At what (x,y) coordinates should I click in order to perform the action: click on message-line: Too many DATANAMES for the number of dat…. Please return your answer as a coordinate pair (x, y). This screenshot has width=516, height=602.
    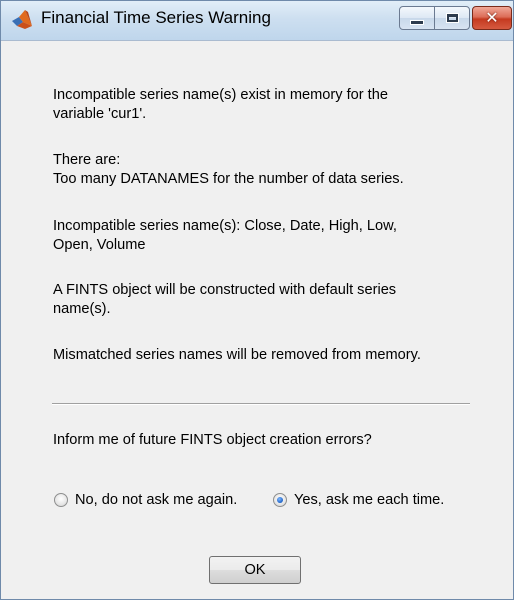
    Looking at the image, I should click on (228, 179).